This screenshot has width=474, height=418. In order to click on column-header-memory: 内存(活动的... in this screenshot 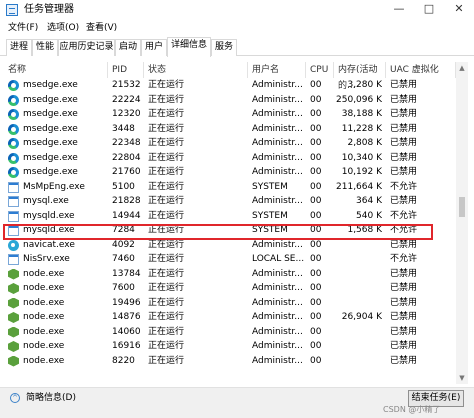, I will do `click(360, 76)`.